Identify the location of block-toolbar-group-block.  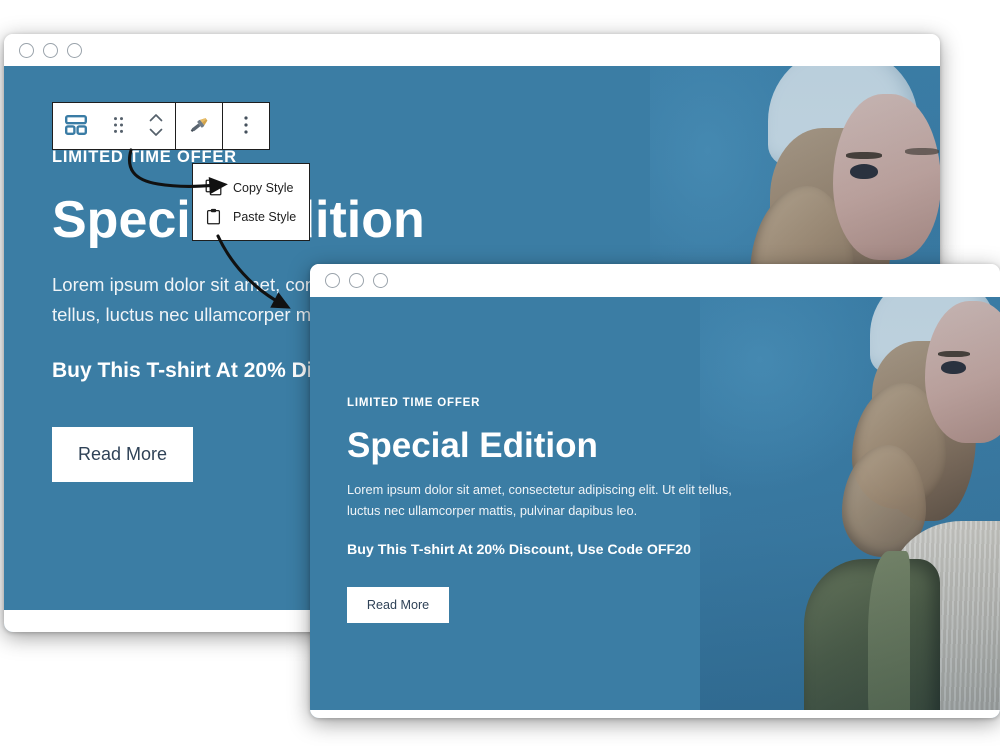
(114, 126).